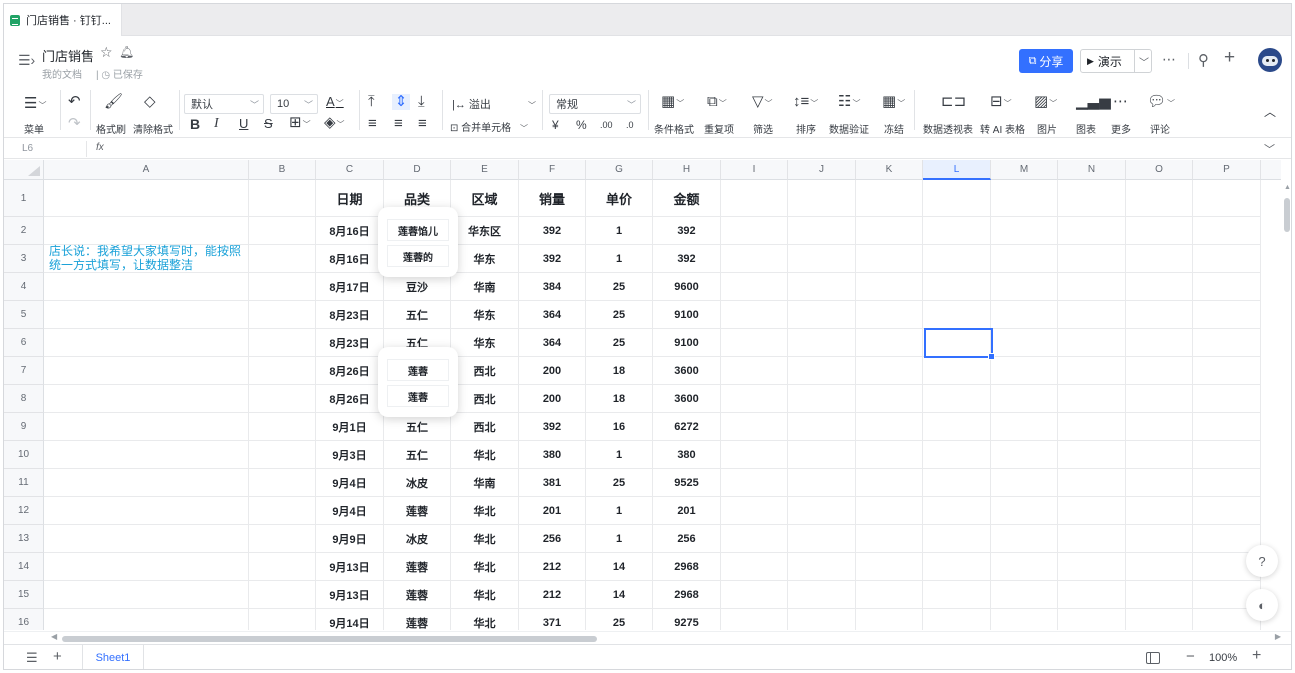 Image resolution: width=1295 pixels, height=673 pixels. I want to click on table-cell: 18, so click(619, 371).